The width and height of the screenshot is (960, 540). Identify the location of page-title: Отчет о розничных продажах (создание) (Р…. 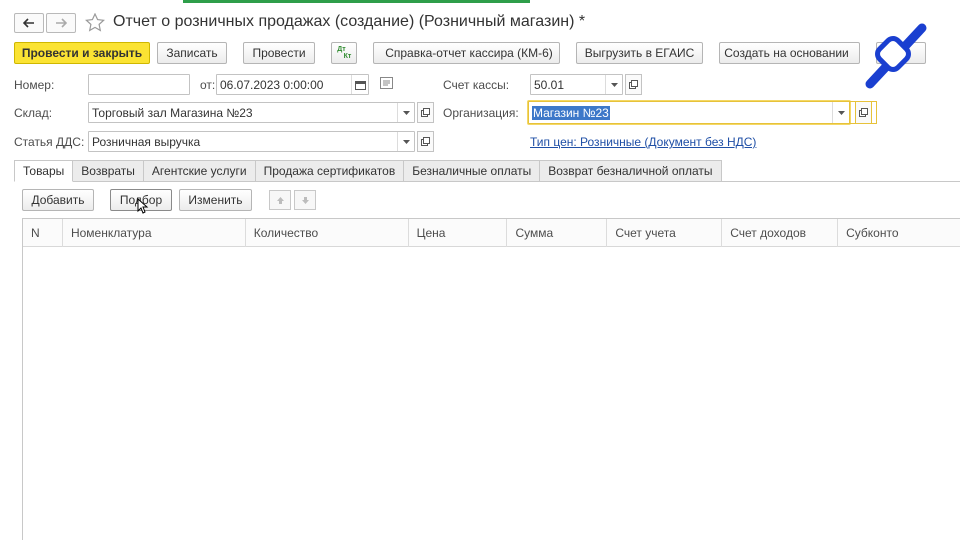
(349, 21).